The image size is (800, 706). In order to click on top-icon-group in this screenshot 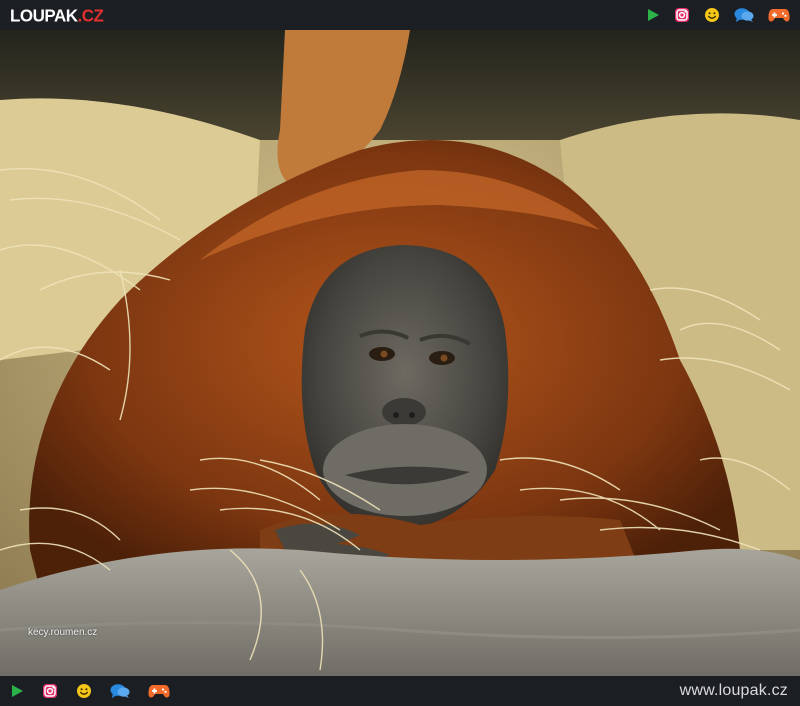, I will do `click(718, 15)`.